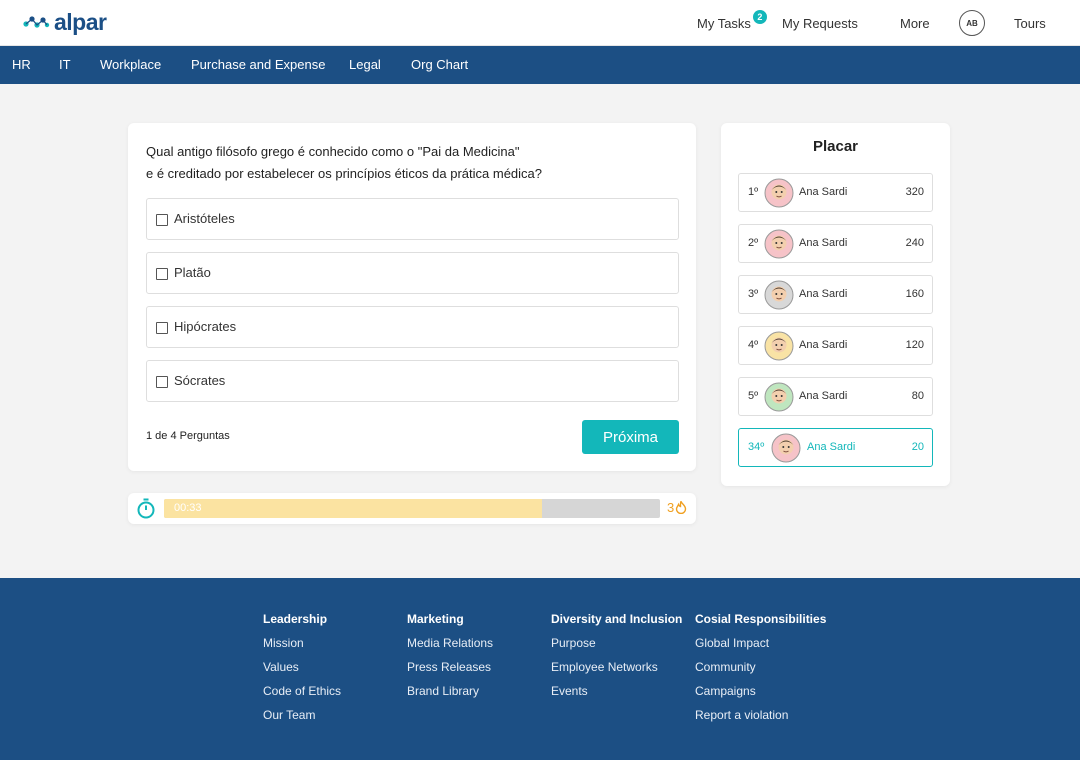  Describe the element at coordinates (258, 64) in the screenshot. I see `nav-item-purchase-expense: Purchase and Expense` at that location.